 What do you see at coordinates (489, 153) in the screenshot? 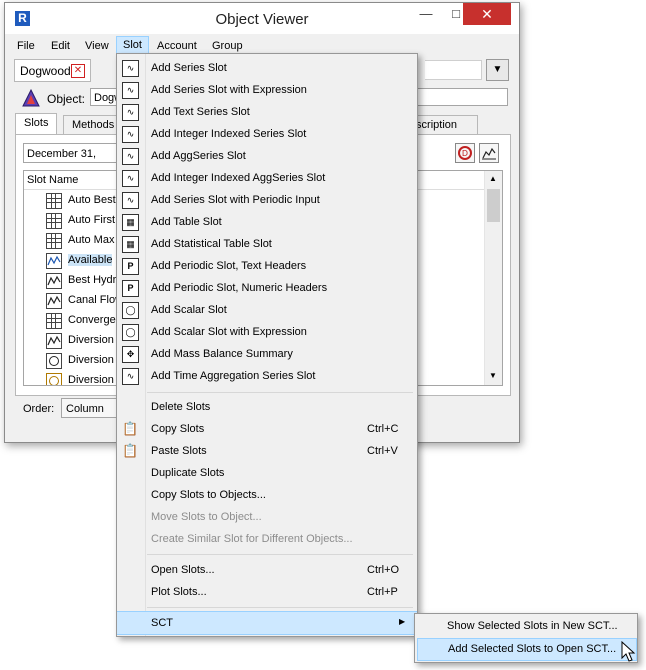
I see `plot-icon` at bounding box center [489, 153].